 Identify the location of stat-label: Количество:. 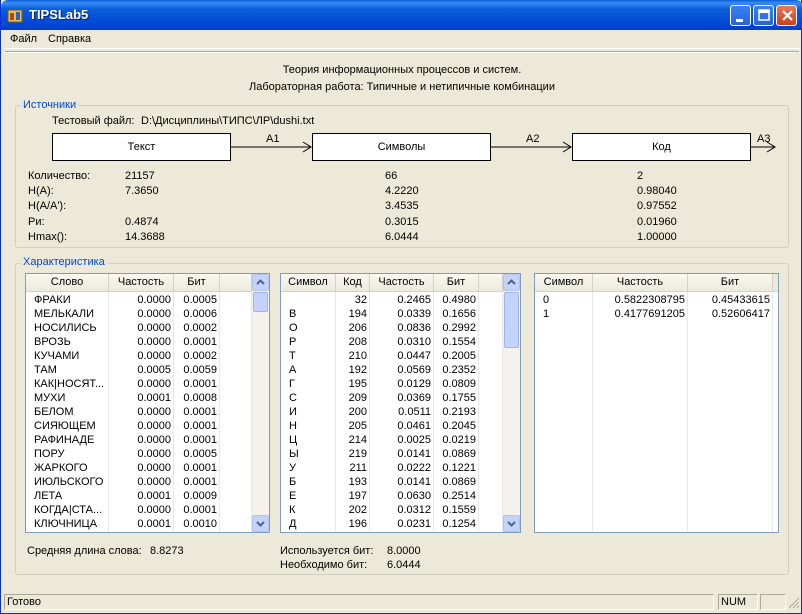
(59, 176).